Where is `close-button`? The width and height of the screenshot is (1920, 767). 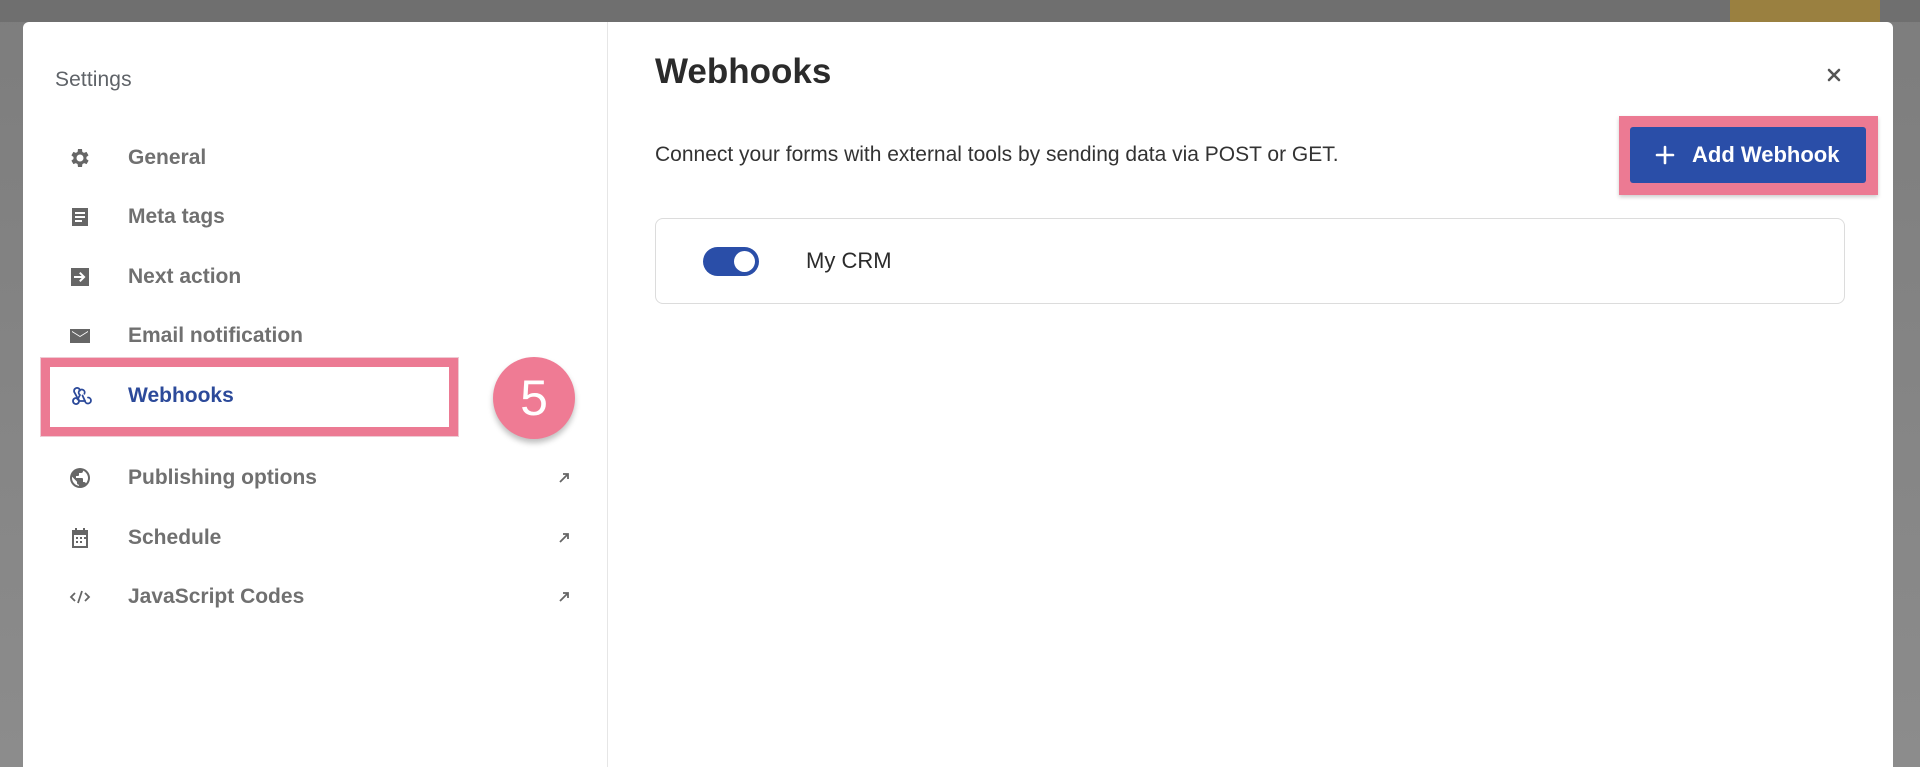 close-button is located at coordinates (1834, 75).